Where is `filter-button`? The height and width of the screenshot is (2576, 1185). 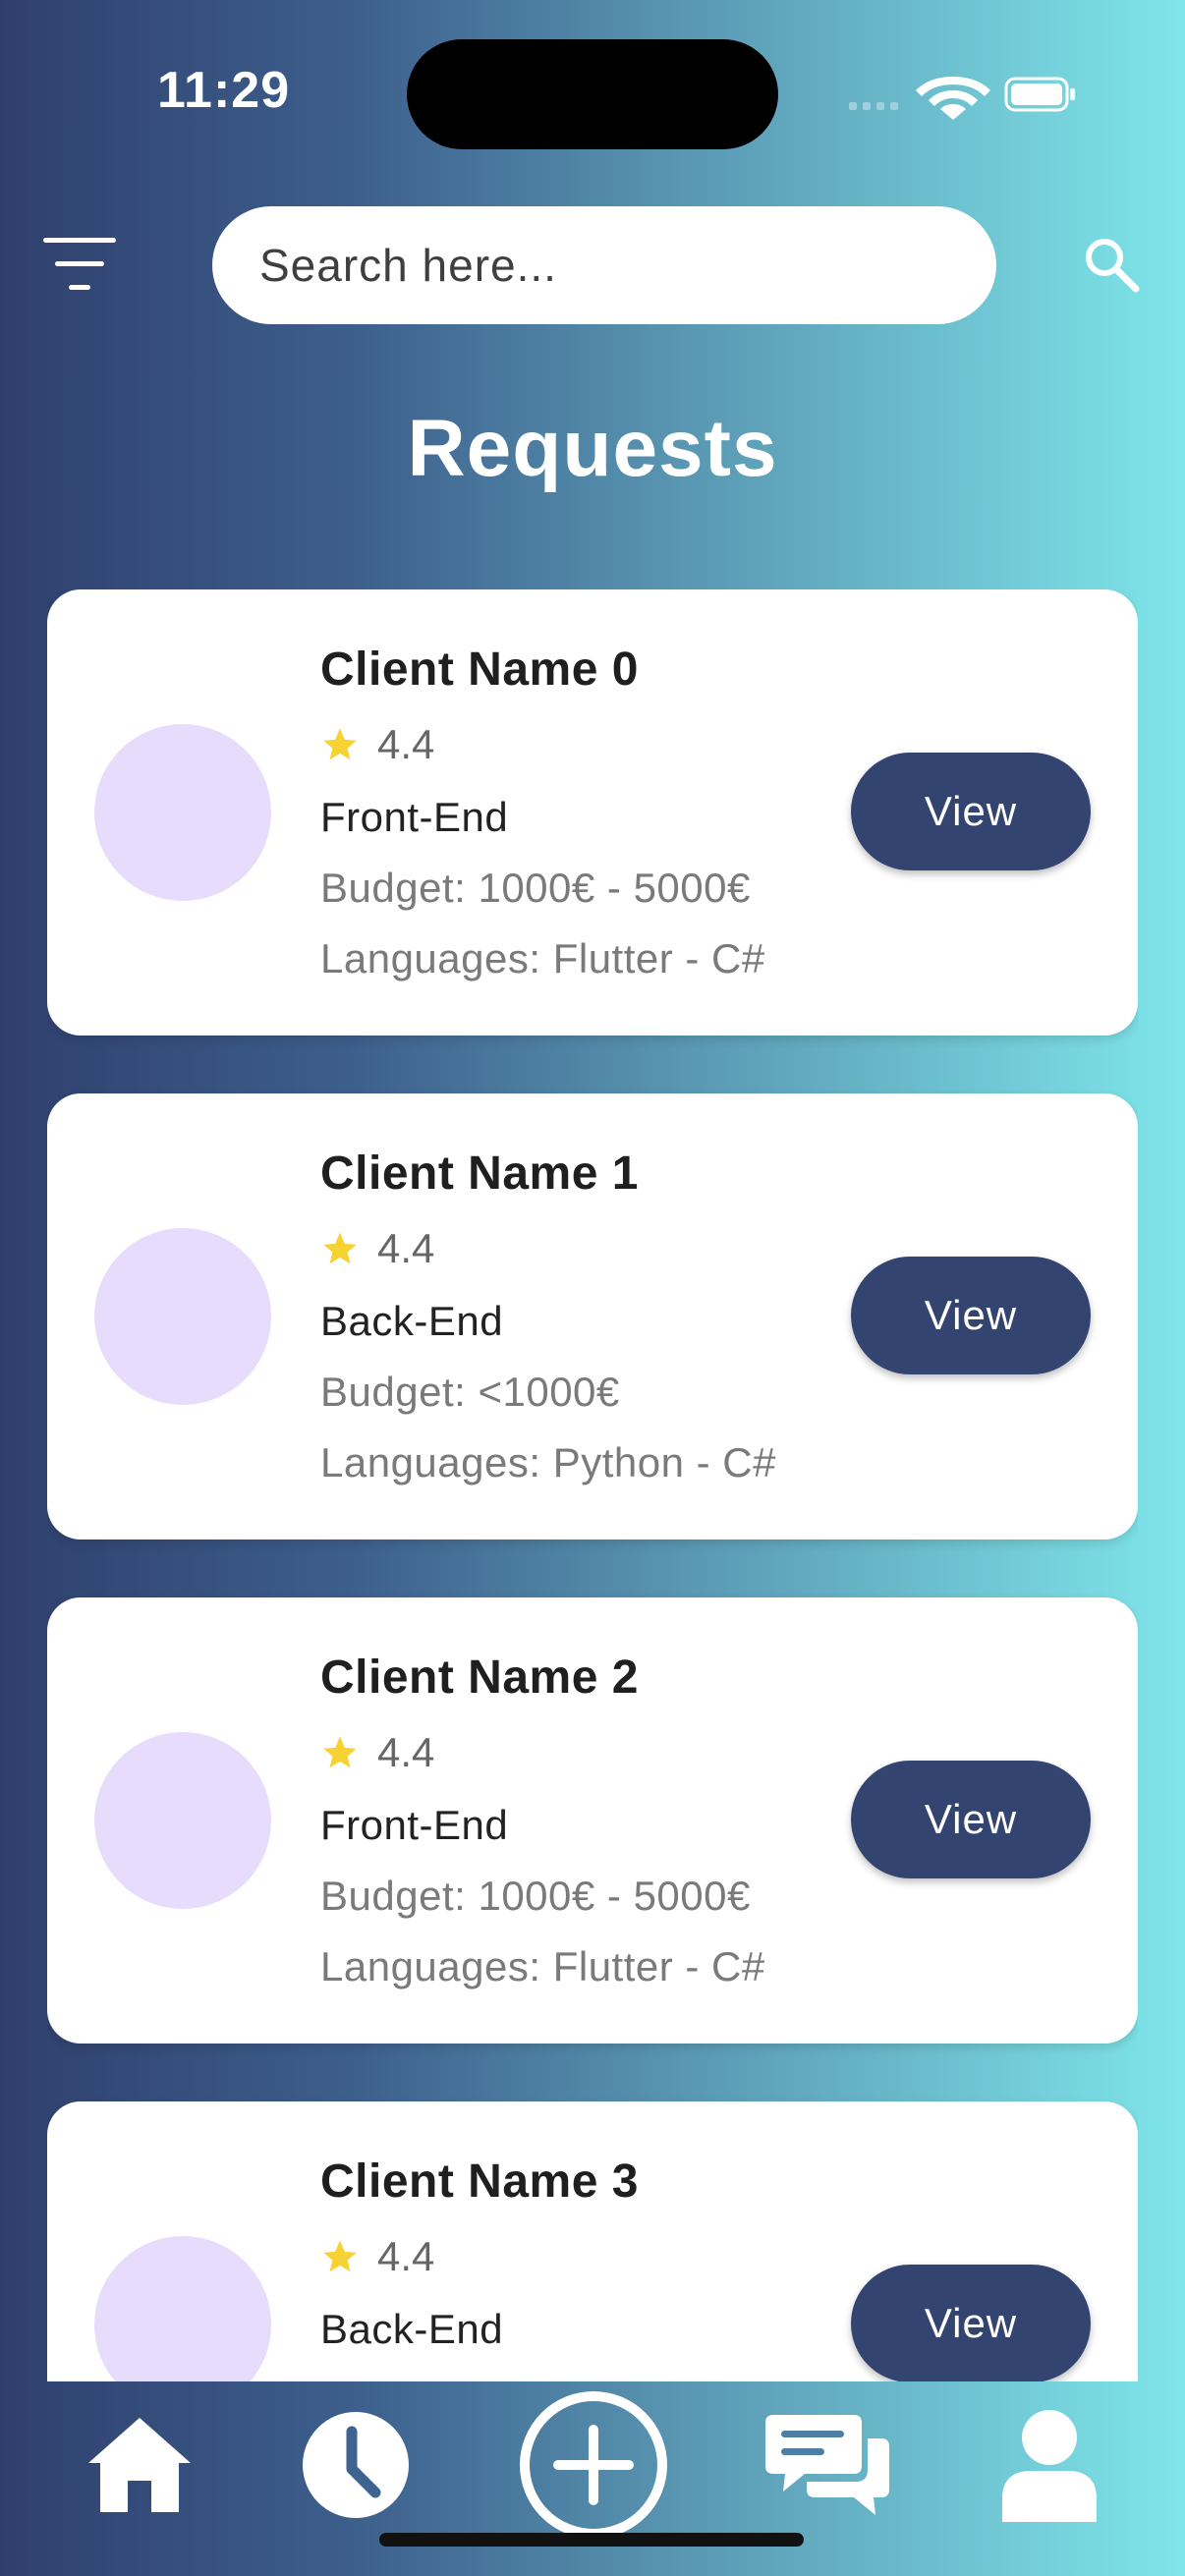
filter-button is located at coordinates (82, 264).